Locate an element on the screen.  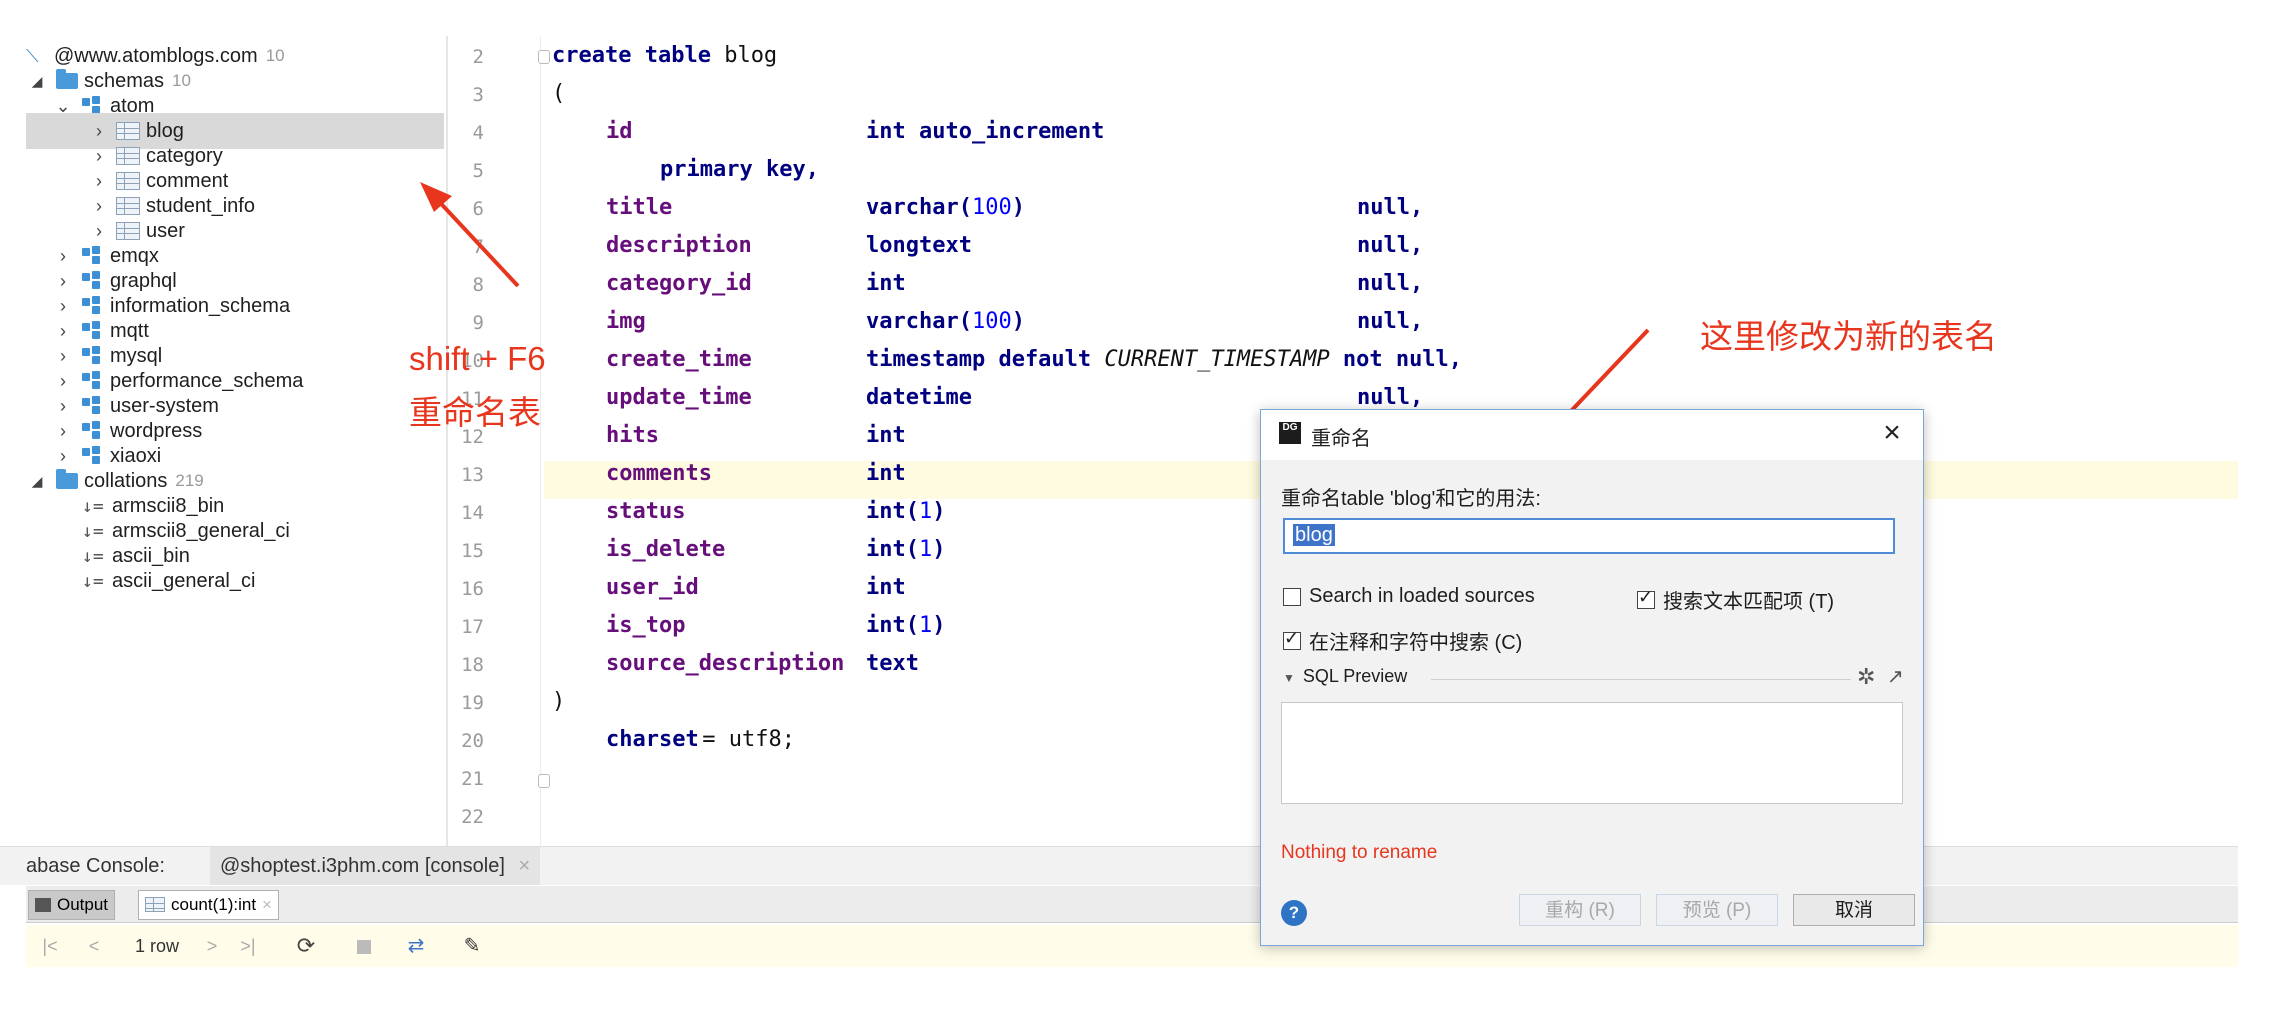
checkbox-search-text: 搜索文本匹配项 (T) is located at coordinates (1735, 599).